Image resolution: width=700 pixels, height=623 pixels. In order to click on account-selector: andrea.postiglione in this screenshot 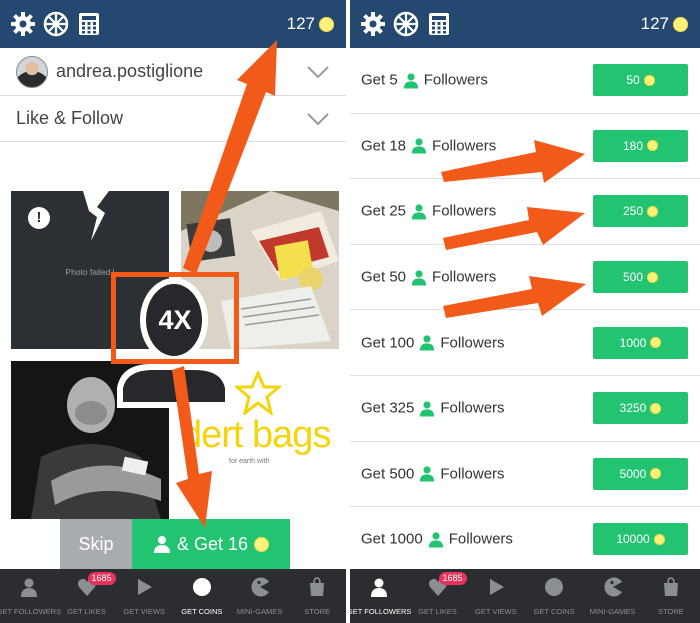, I will do `click(173, 72)`.